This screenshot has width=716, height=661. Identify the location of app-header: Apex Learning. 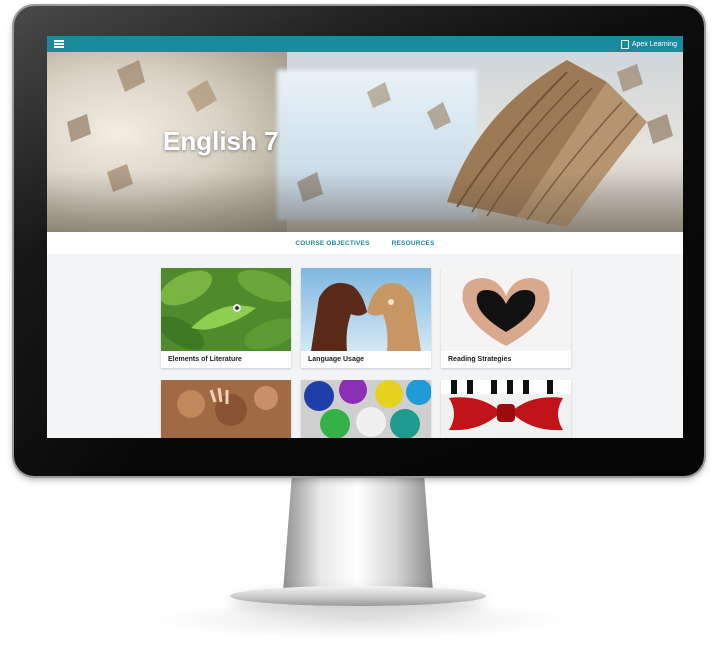
(365, 44).